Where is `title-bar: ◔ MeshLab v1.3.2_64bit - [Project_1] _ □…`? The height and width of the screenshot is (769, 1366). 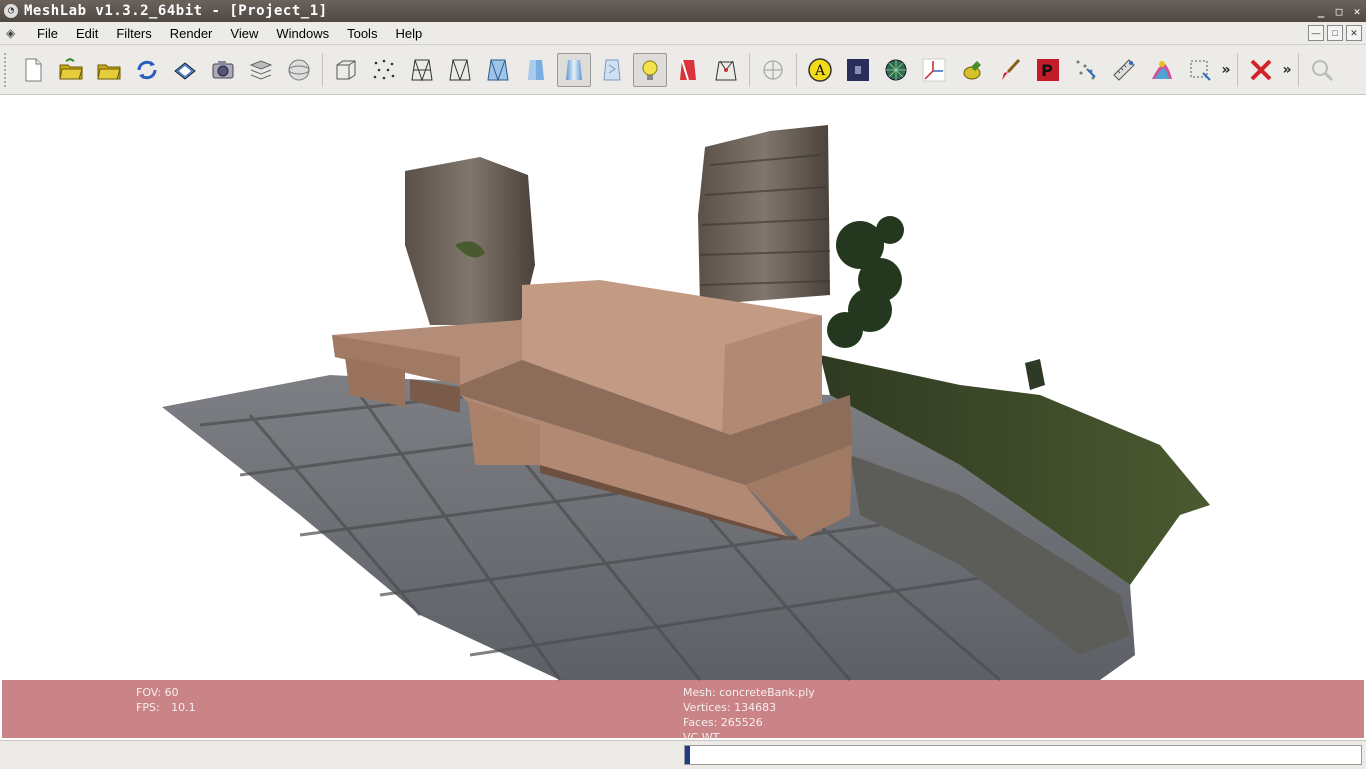
title-bar: ◔ MeshLab v1.3.2_64bit - [Project_1] _ □… is located at coordinates (683, 11).